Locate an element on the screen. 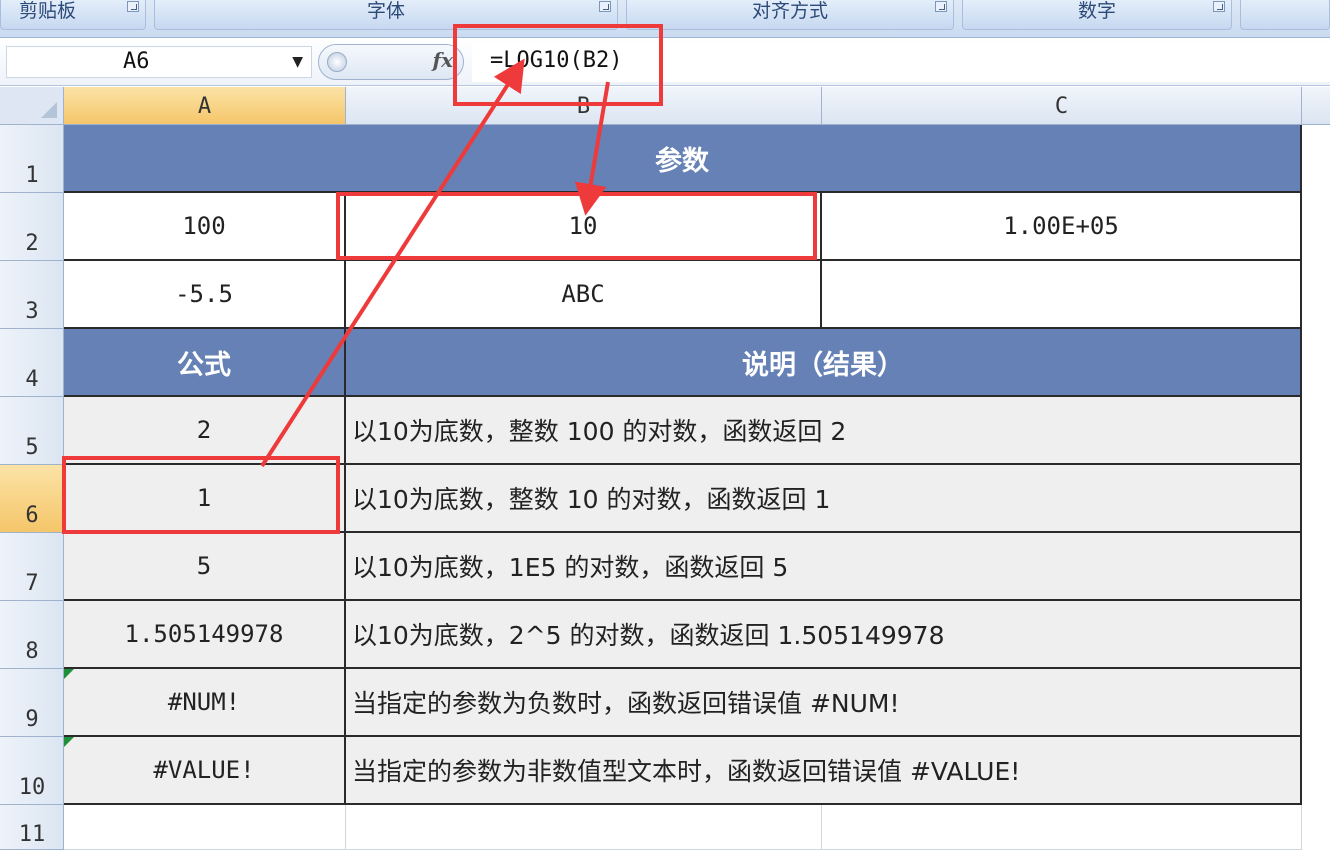  row-header: 1 is located at coordinates (32, 159).